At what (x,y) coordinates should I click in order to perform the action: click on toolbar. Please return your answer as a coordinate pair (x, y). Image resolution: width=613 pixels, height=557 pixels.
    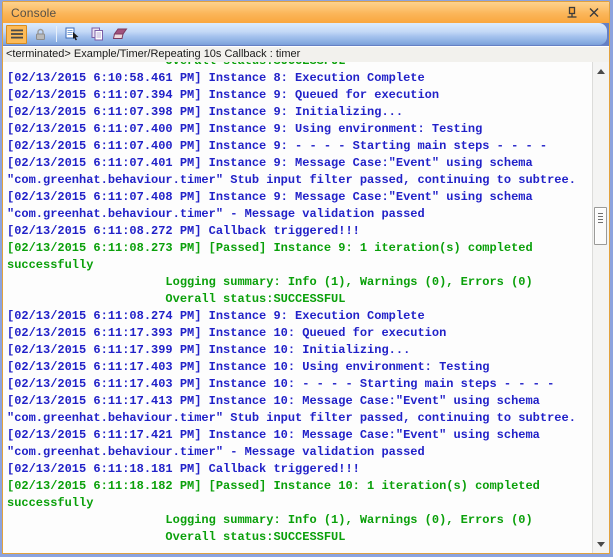
    Looking at the image, I should click on (306, 34).